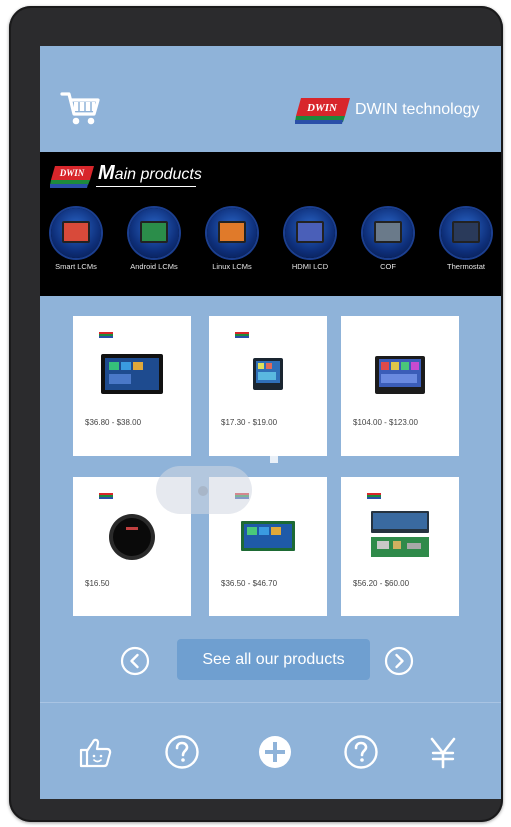 This screenshot has width=511, height=827. I want to click on banner-underline, so click(146, 186).